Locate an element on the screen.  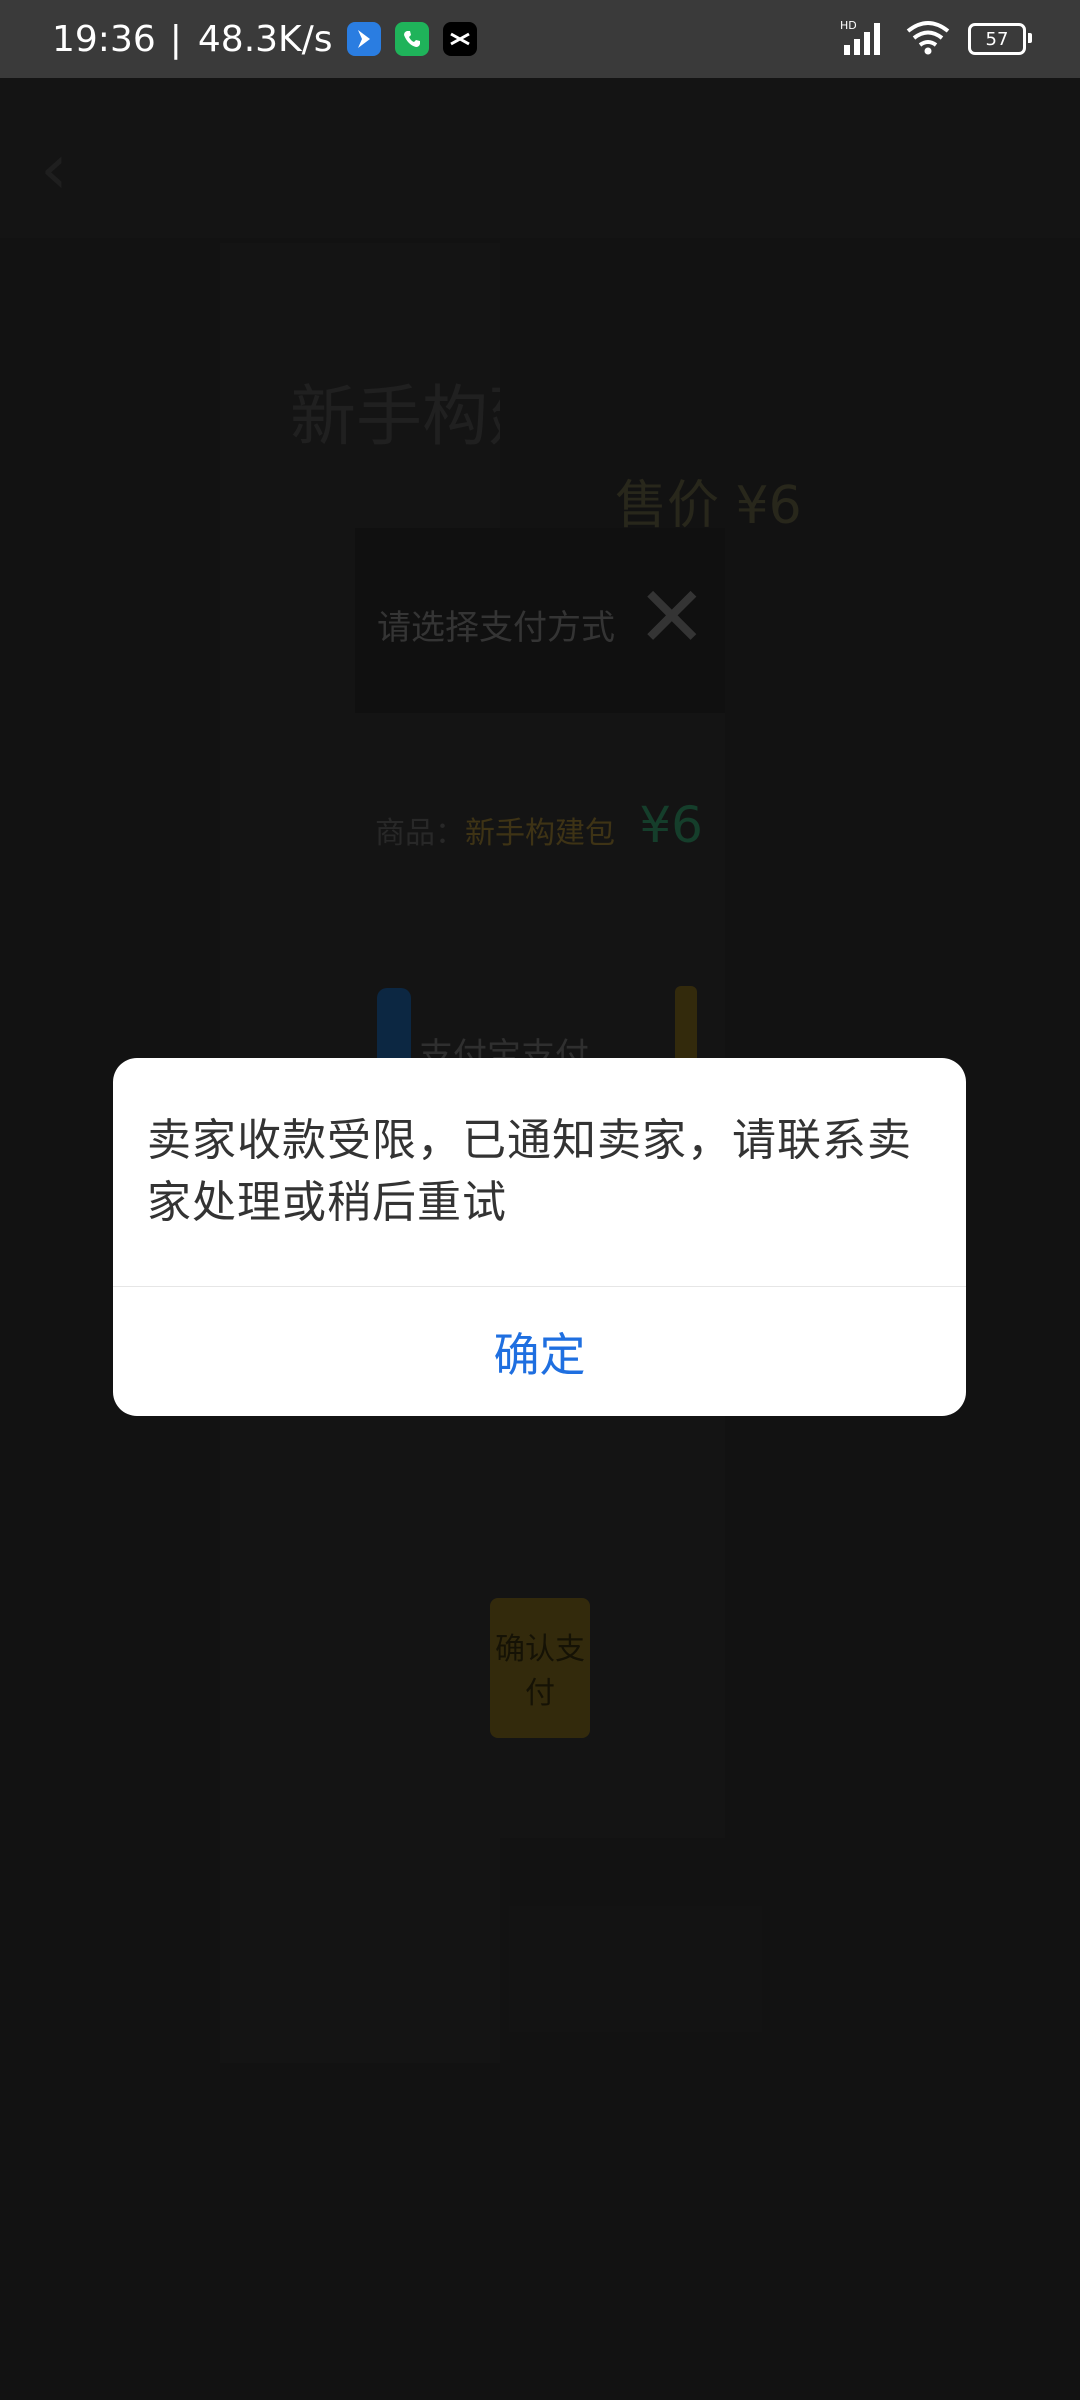
status-left: 19:36 | 48.3K/s is located at coordinates (264, 39).